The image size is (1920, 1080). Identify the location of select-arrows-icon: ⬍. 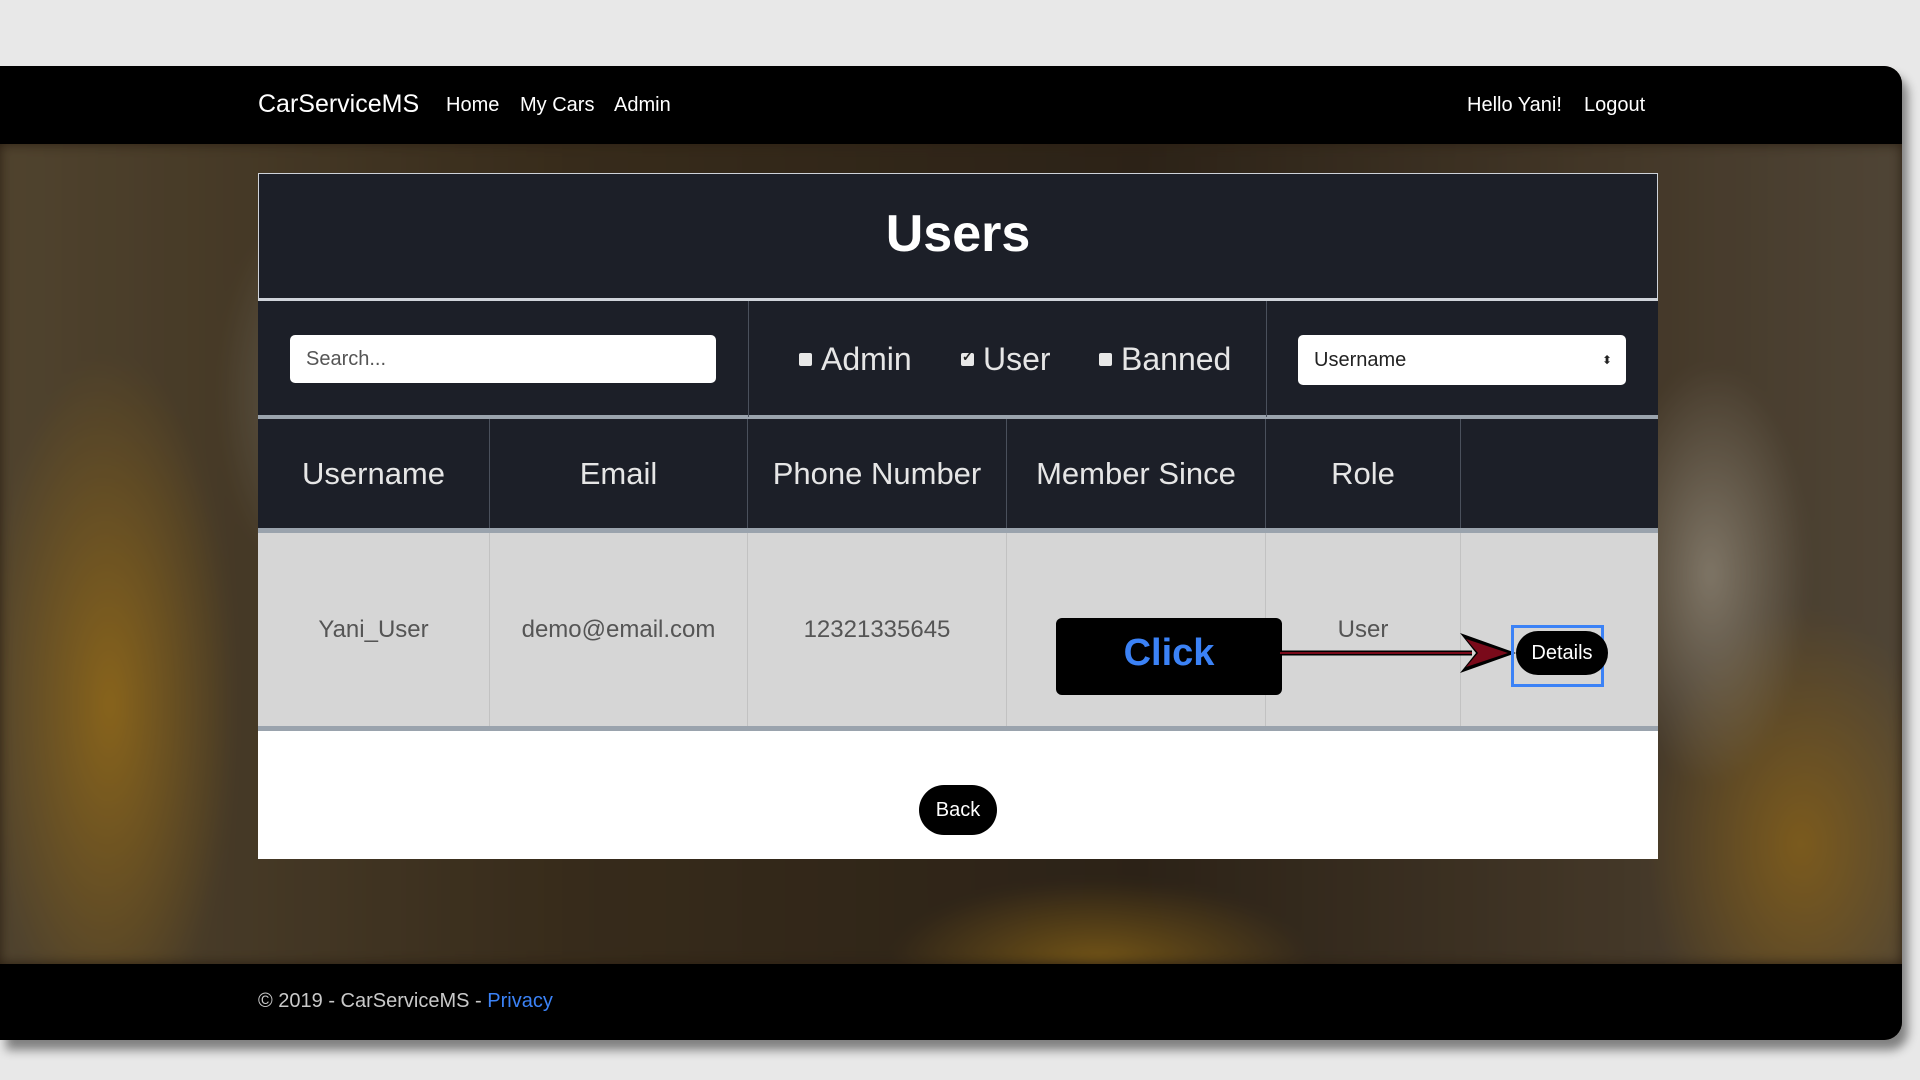
(1606, 360).